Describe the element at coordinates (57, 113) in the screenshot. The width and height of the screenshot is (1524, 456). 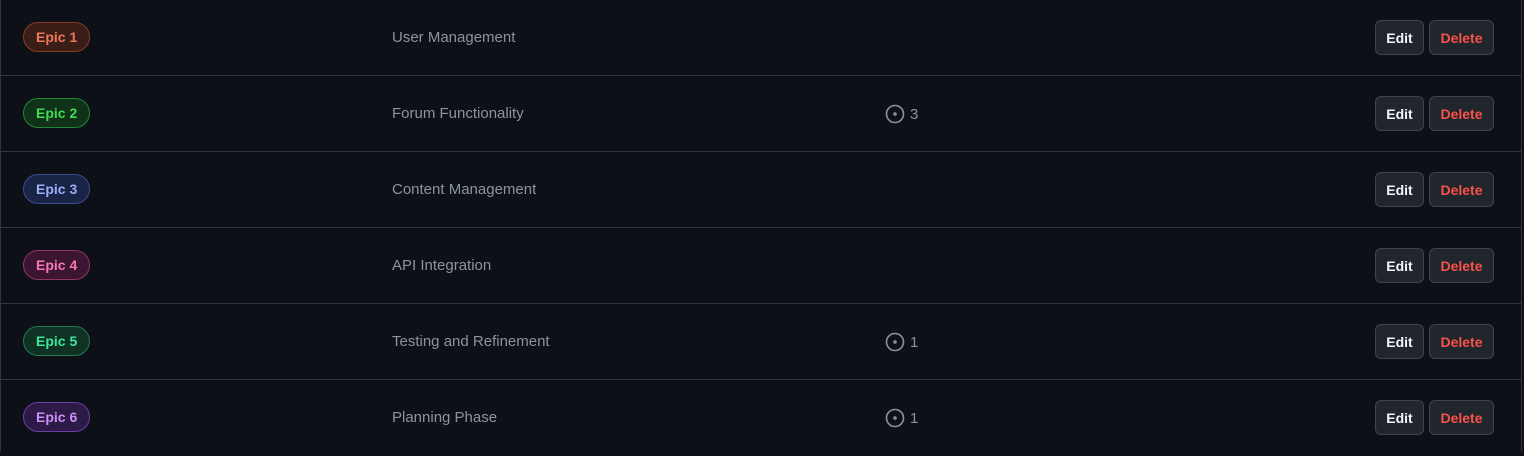
I see `label-badge: Epic 2` at that location.